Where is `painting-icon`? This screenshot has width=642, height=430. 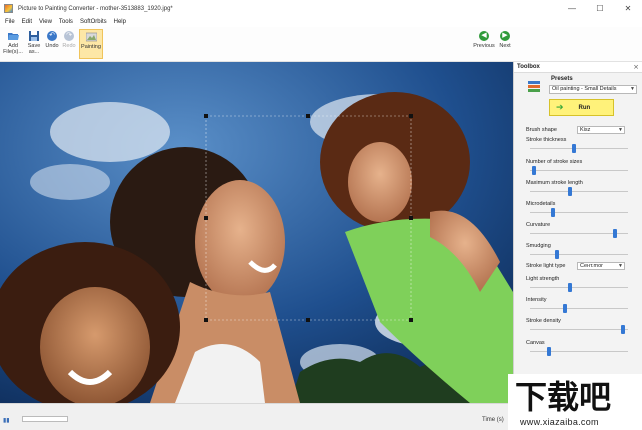 painting-icon is located at coordinates (91, 36).